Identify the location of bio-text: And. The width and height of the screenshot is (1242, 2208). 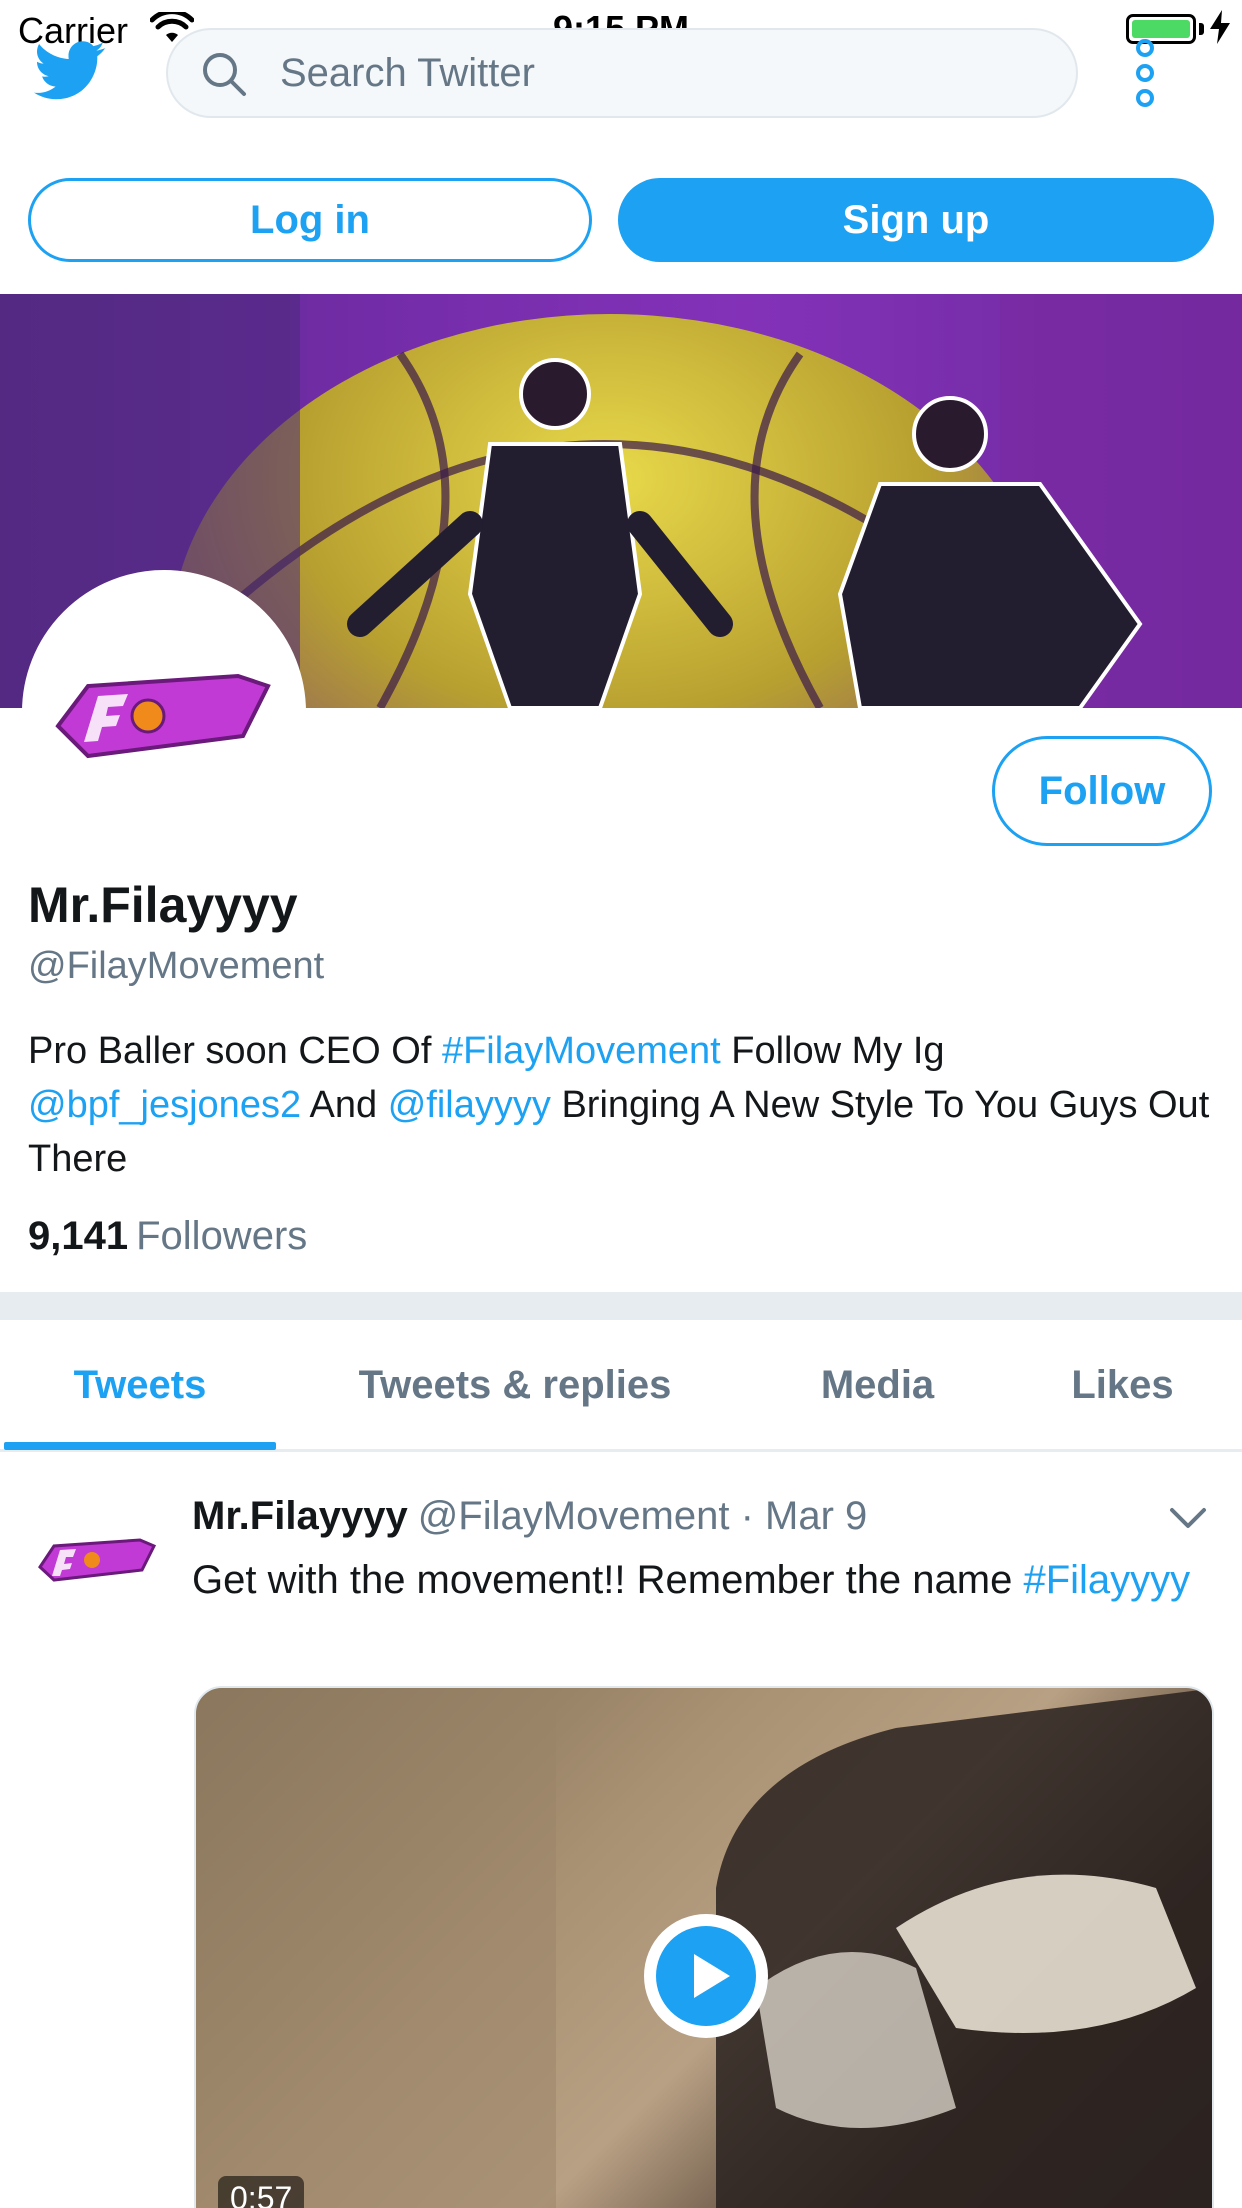
(344, 1105).